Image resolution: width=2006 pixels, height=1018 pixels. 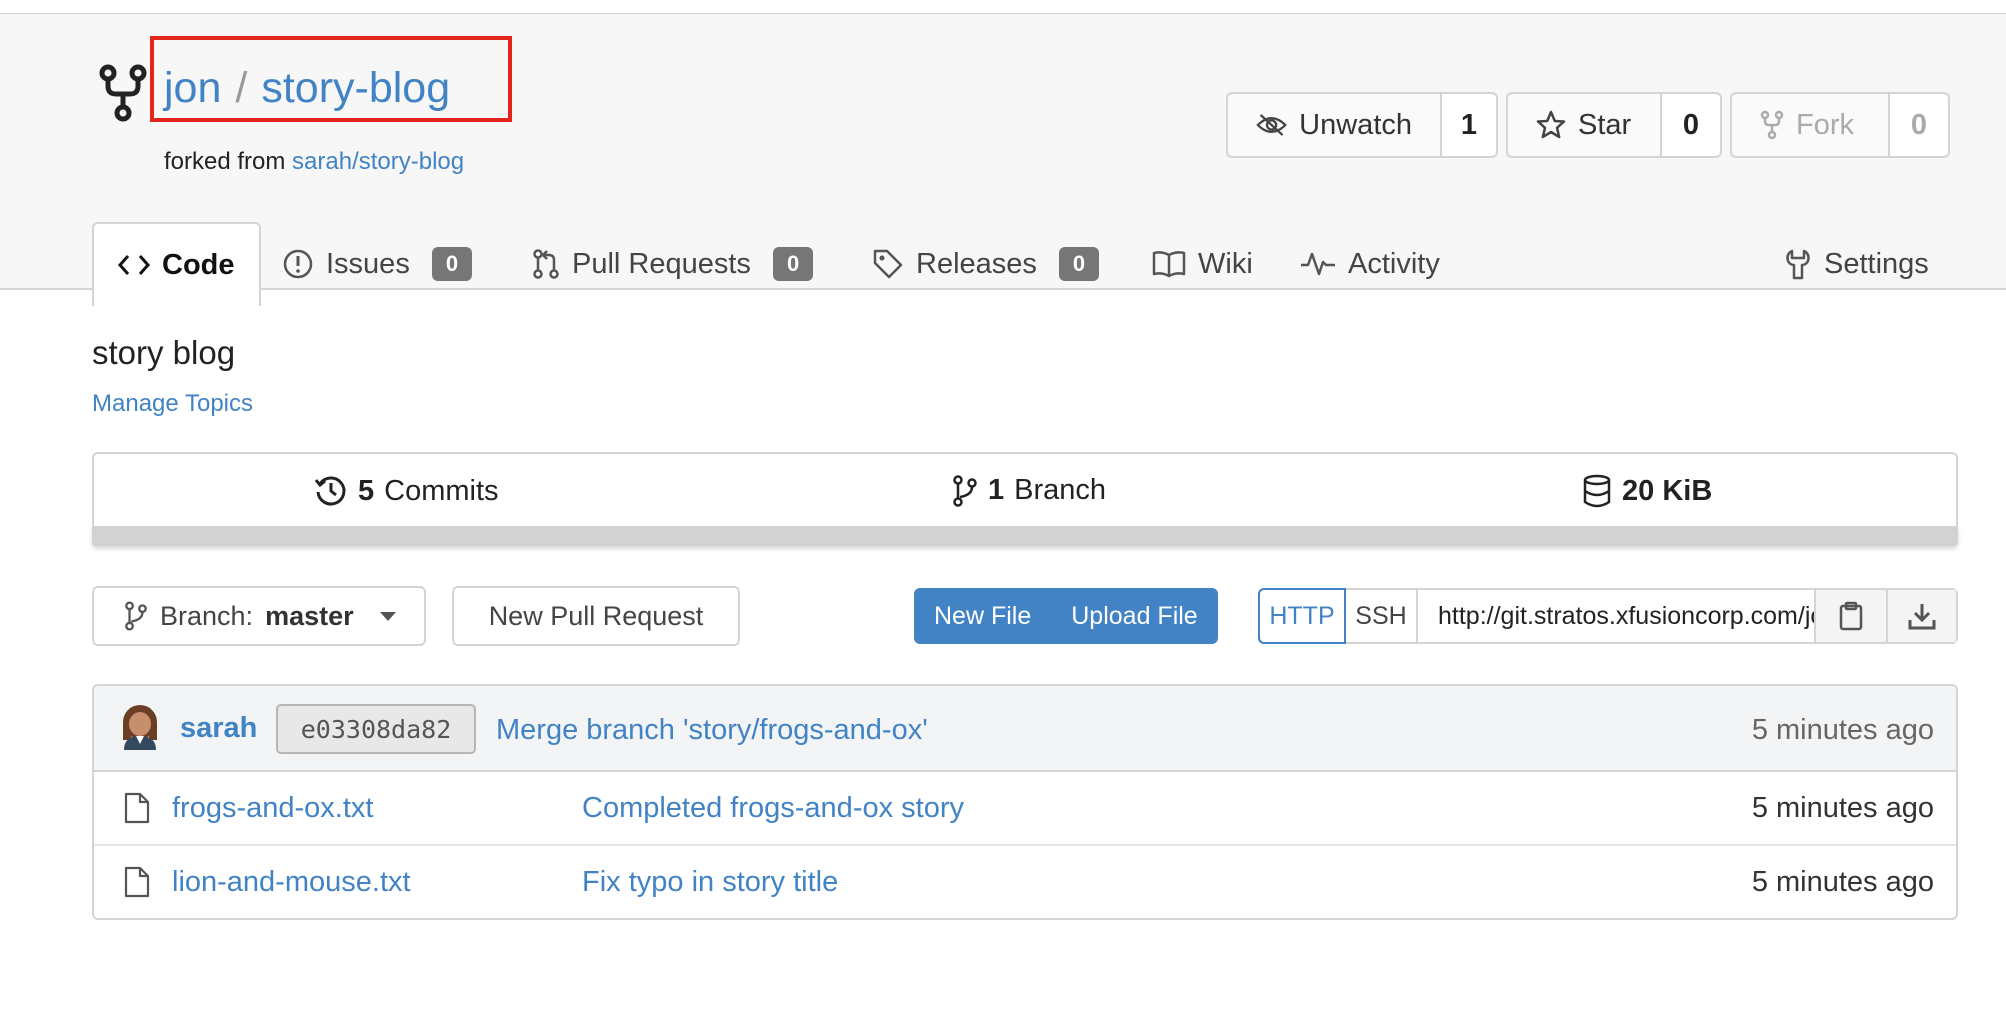 I want to click on fork-button: Fork, so click(x=1811, y=125).